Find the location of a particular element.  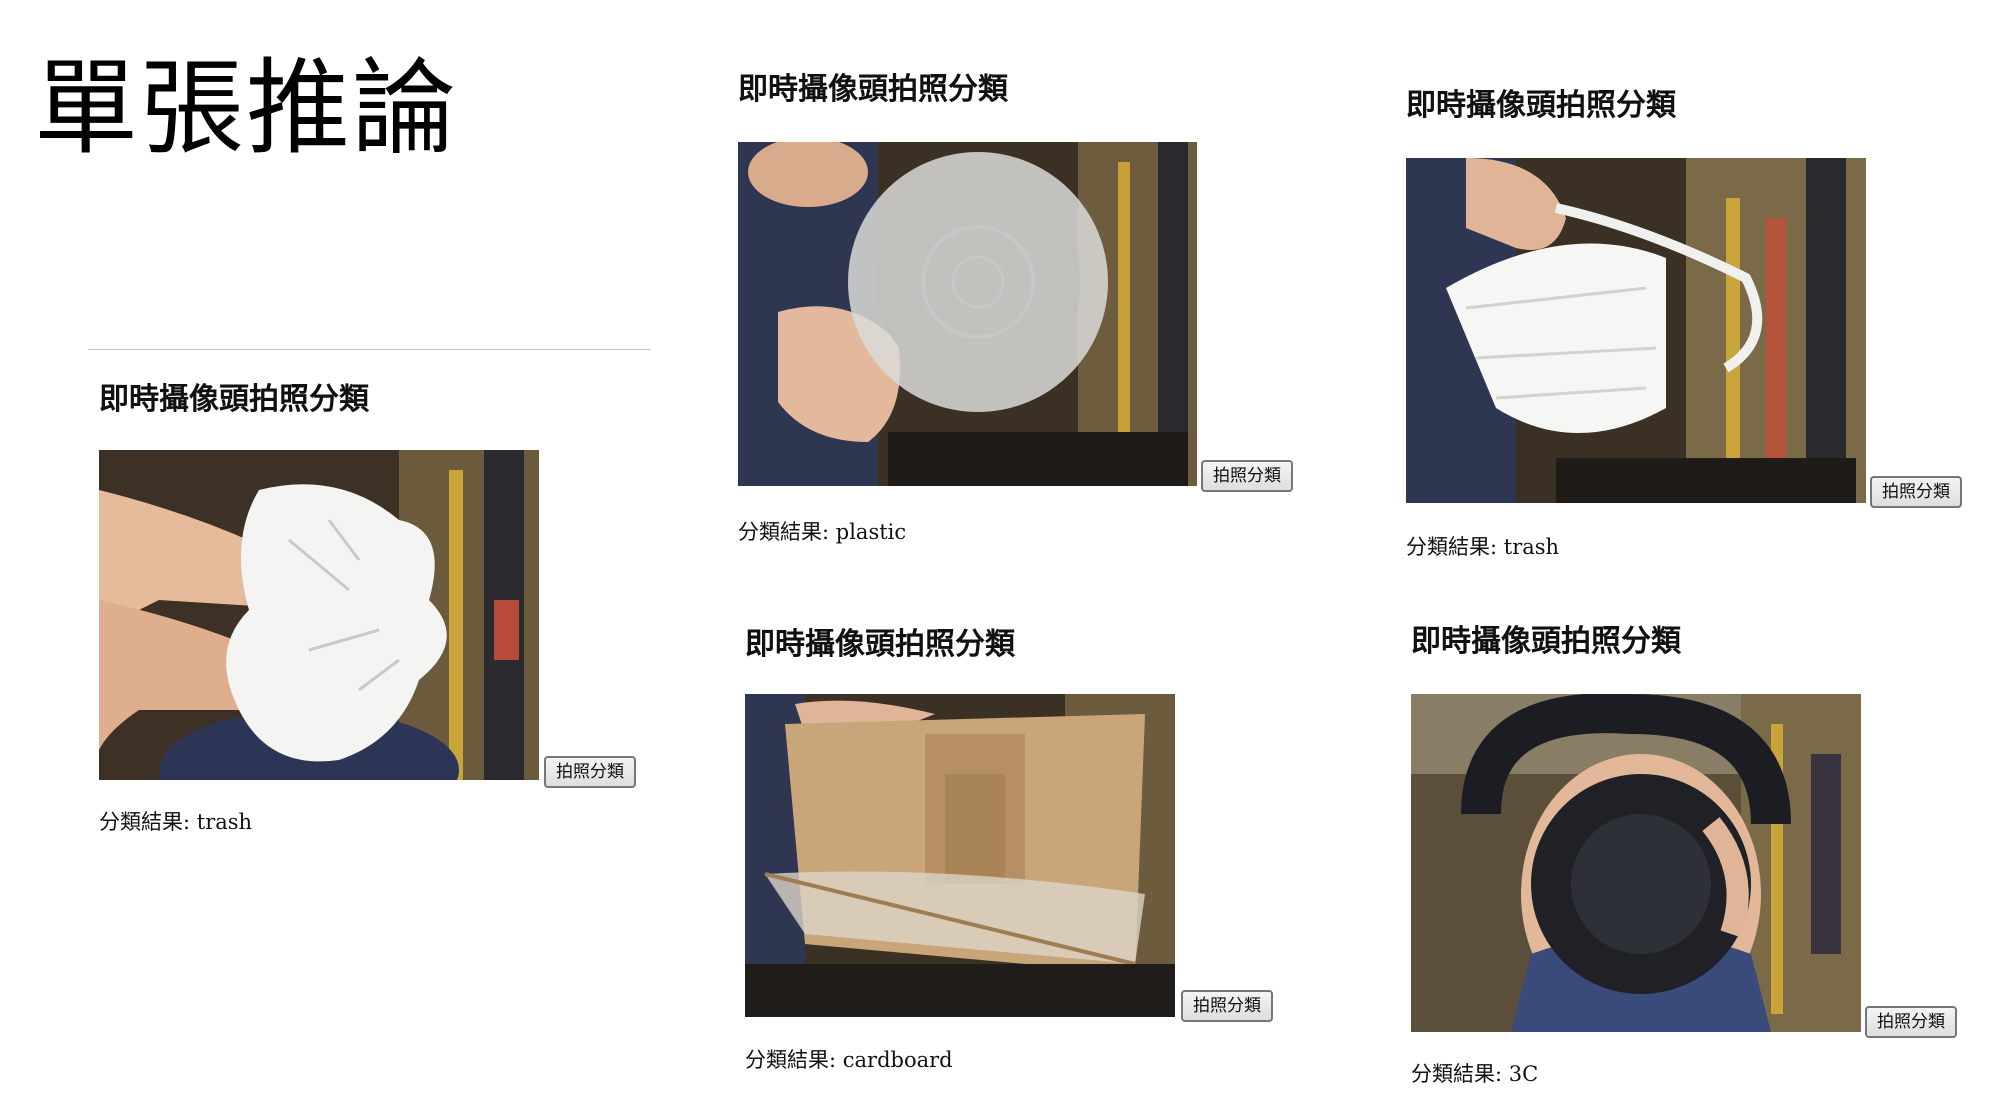

classifier-panel-tissue: 即時攝像頭拍照分類 拍照分類 分類結果: trash is located at coordinates (379, 610).